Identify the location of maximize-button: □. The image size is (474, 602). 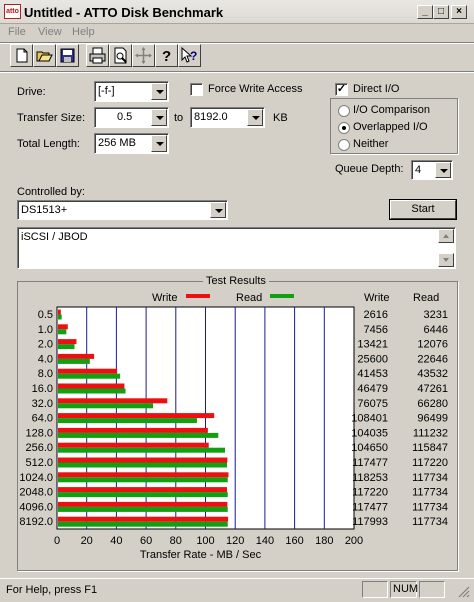
(441, 12).